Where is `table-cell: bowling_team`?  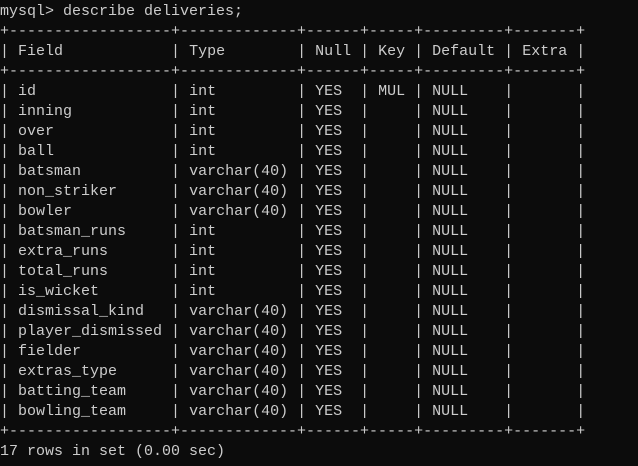 table-cell: bowling_team is located at coordinates (72, 411).